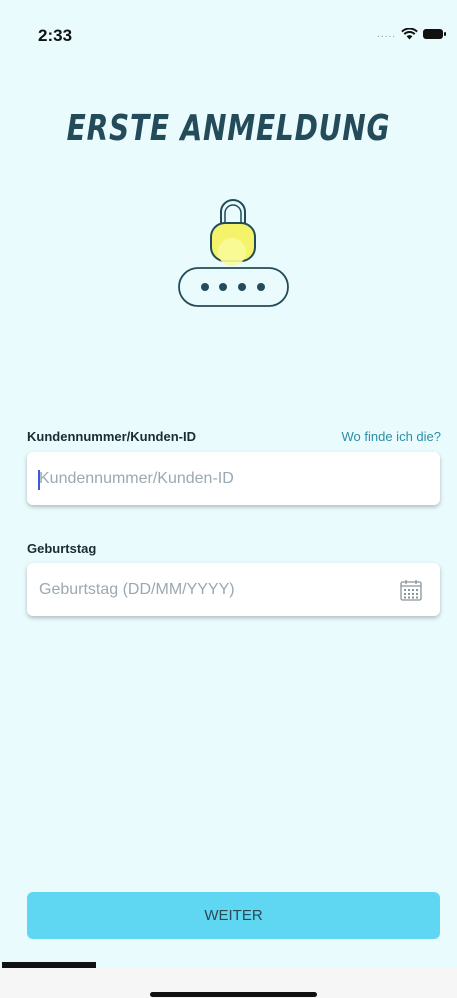 The image size is (457, 998). Describe the element at coordinates (209, 478) in the screenshot. I see `customer-id-input` at that location.